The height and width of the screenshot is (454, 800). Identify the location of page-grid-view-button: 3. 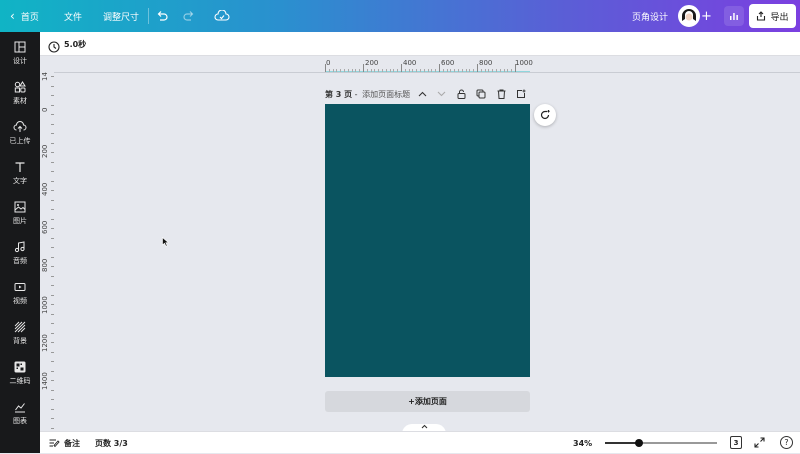
(736, 442).